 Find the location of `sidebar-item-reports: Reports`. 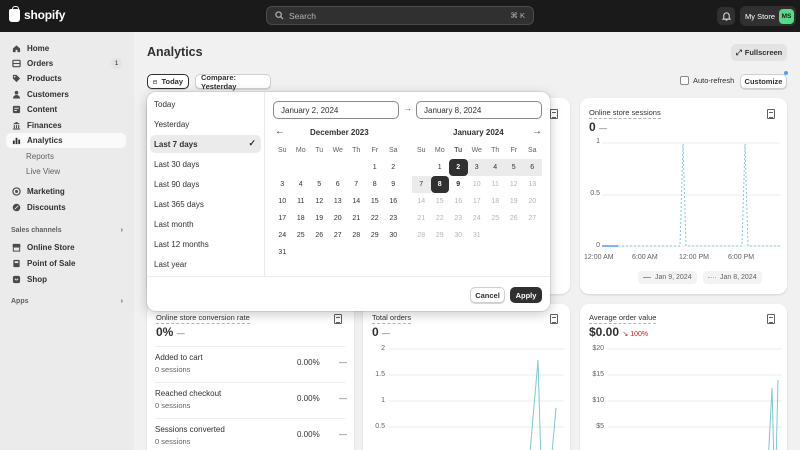

sidebar-item-reports: Reports is located at coordinates (66, 156).